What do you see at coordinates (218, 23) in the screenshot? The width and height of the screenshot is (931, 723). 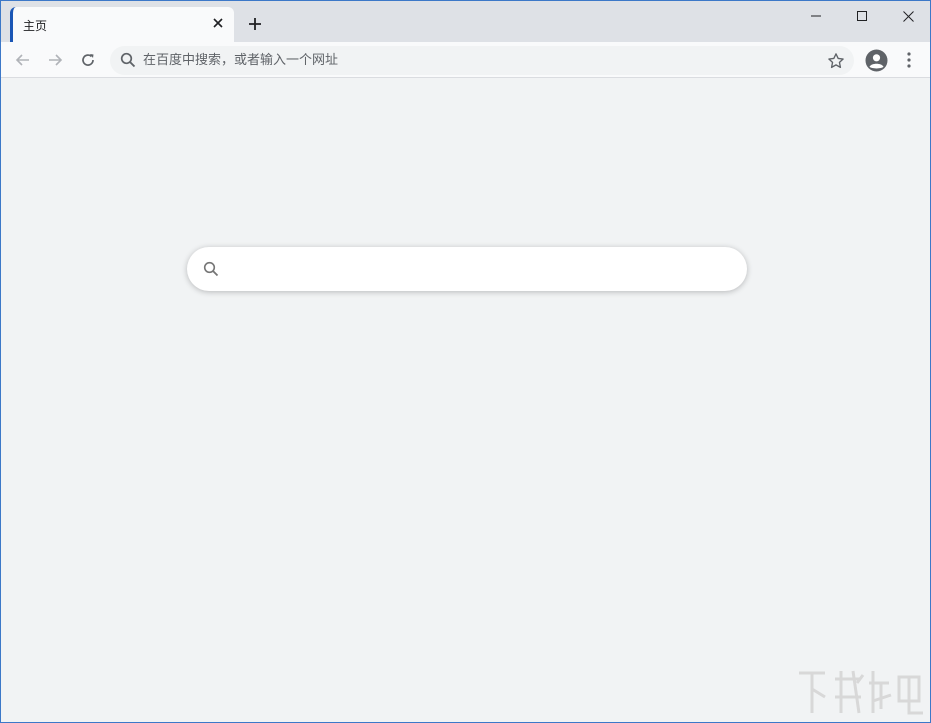 I see `tab-close-icon` at bounding box center [218, 23].